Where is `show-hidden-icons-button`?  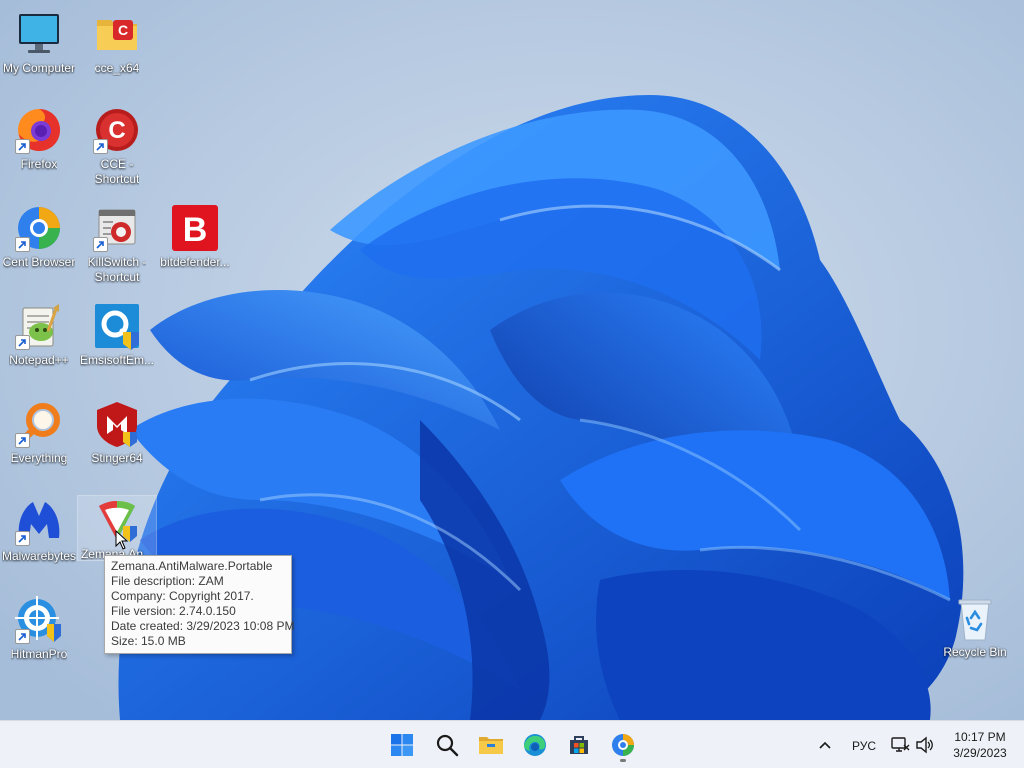
show-hidden-icons-button is located at coordinates (825, 745).